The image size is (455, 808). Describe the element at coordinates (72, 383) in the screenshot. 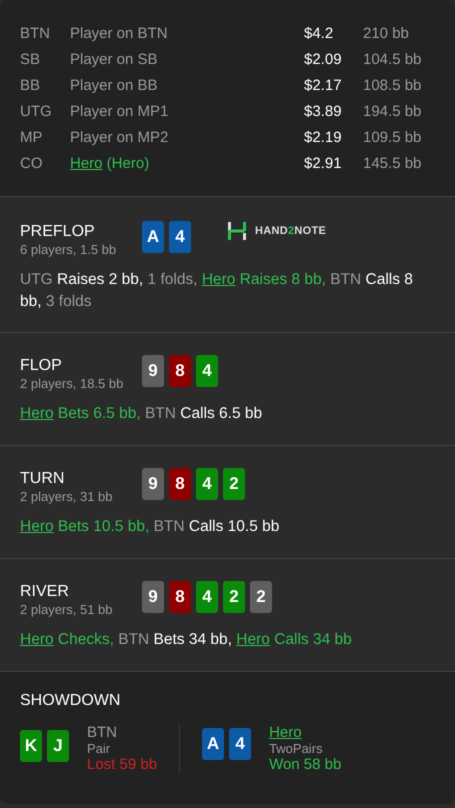

I see `street-info: 2 players, 18.5 bb` at that location.